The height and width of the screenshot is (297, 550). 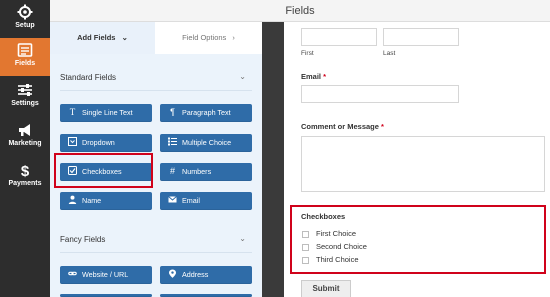 I want to click on tab-field-options-label: Field Options, so click(x=204, y=37).